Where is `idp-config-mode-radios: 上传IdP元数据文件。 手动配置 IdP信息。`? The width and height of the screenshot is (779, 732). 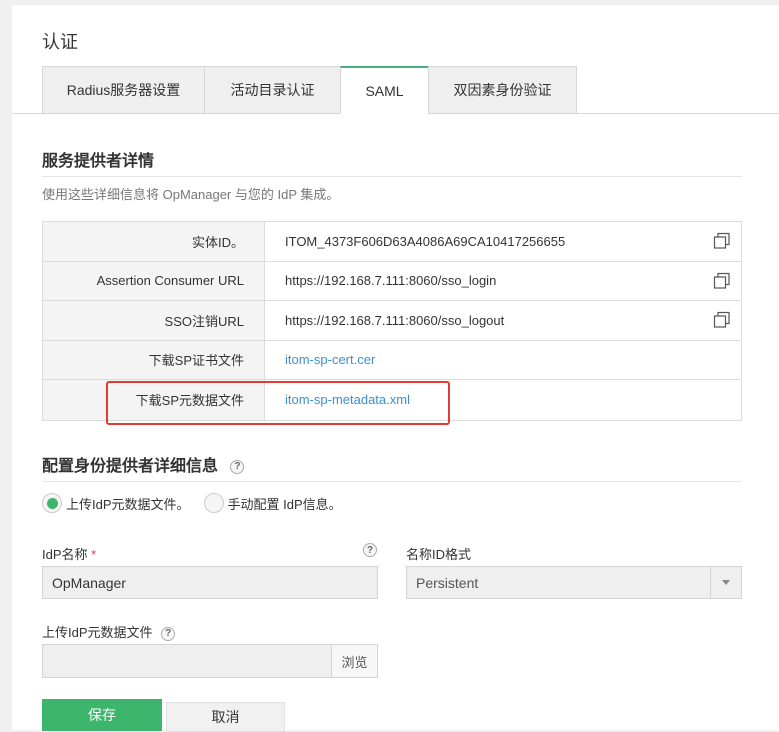 idp-config-mode-radios: 上传IdP元数据文件。 手动配置 IdP信息。 is located at coordinates (199, 503).